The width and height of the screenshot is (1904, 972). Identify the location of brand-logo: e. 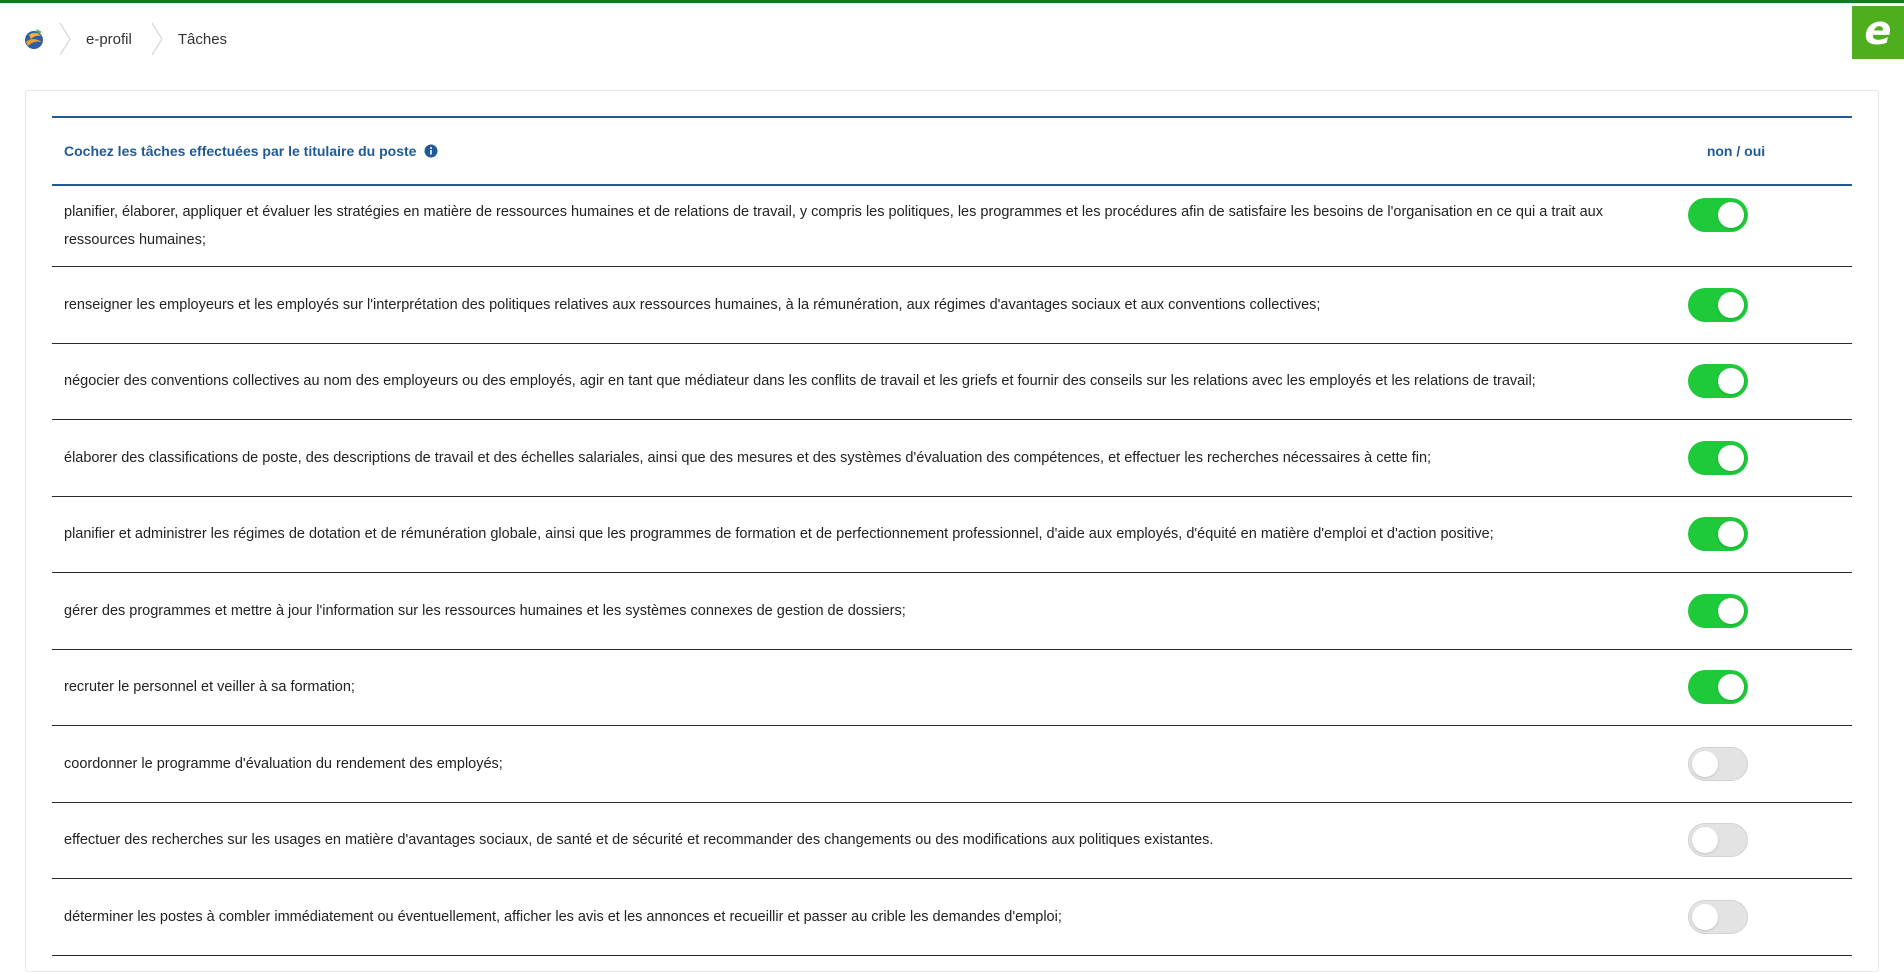
(1878, 32).